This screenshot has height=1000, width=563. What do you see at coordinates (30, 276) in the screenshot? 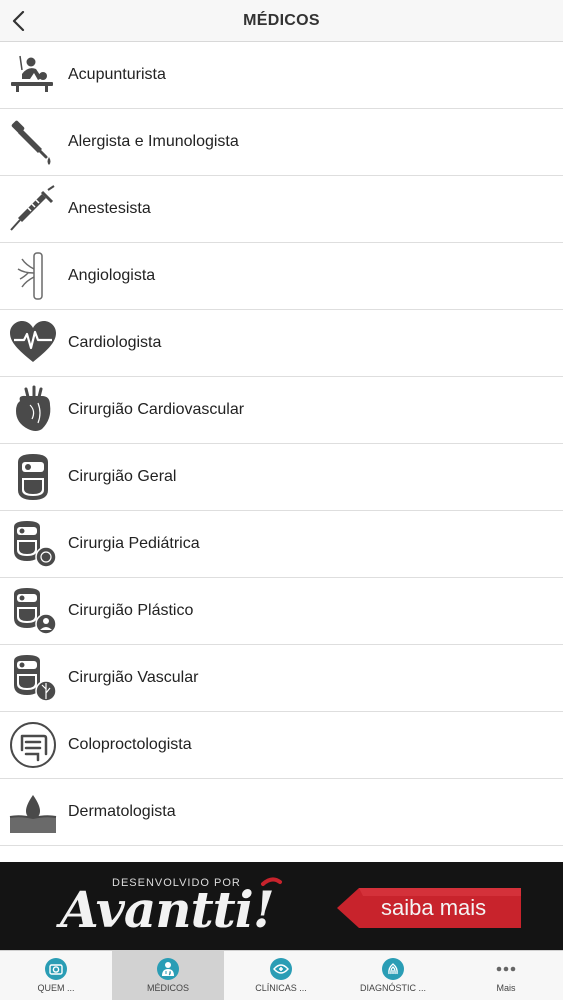
I see `vein-icon` at bounding box center [30, 276].